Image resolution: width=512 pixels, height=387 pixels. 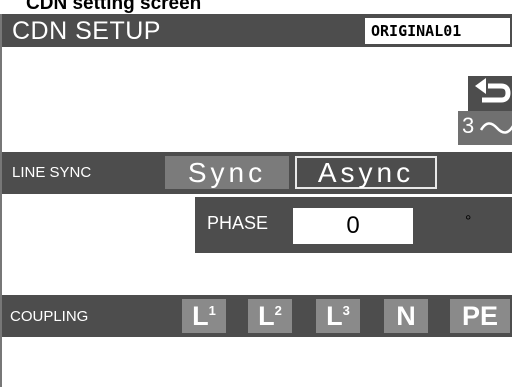 What do you see at coordinates (437, 31) in the screenshot?
I see `program-name-field: ORIGINAL01` at bounding box center [437, 31].